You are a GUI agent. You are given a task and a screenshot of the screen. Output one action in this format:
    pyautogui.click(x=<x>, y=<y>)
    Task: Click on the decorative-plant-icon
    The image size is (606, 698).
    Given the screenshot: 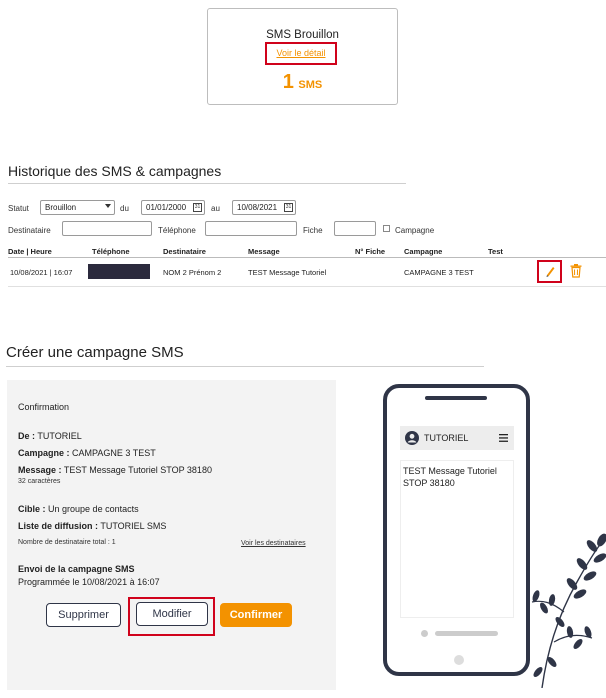 What is the action you would take?
    pyautogui.click(x=568, y=610)
    